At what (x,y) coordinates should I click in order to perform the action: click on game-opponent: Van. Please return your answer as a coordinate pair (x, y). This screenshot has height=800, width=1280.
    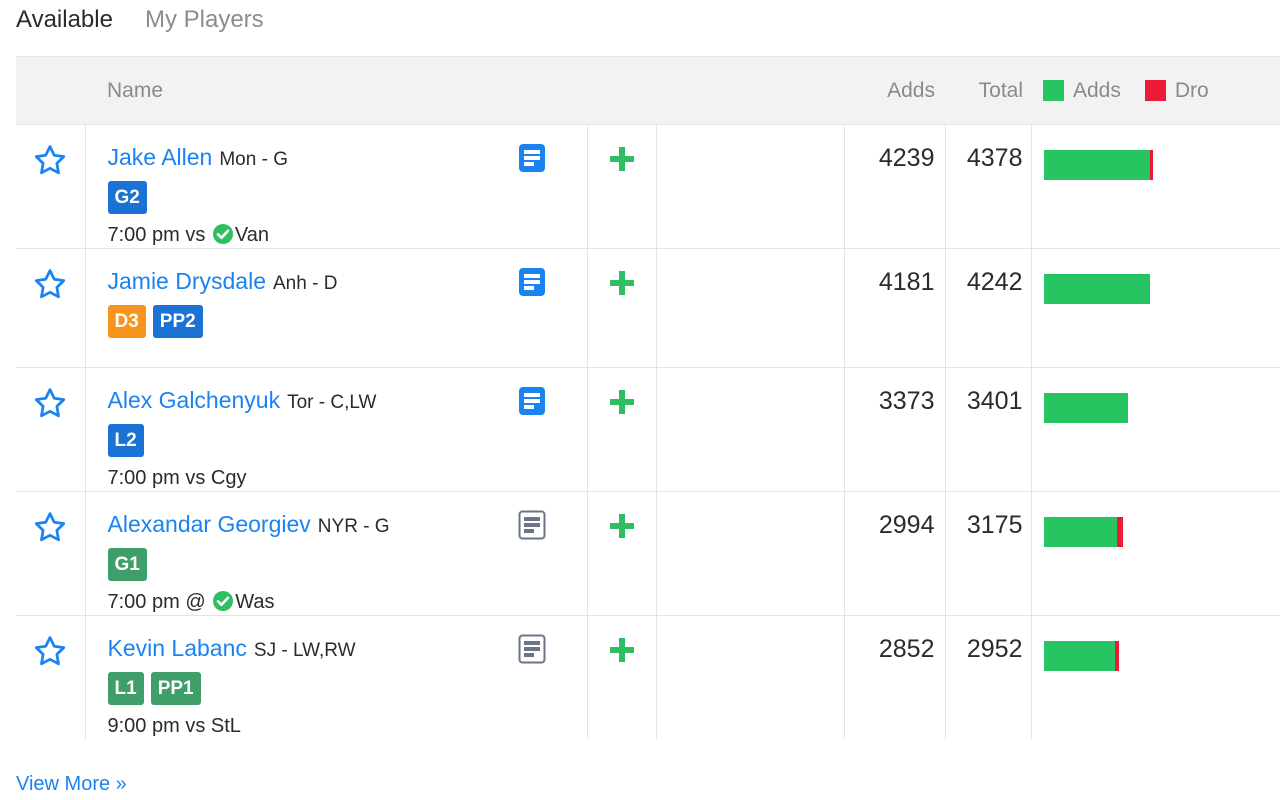
    Looking at the image, I should click on (251, 235).